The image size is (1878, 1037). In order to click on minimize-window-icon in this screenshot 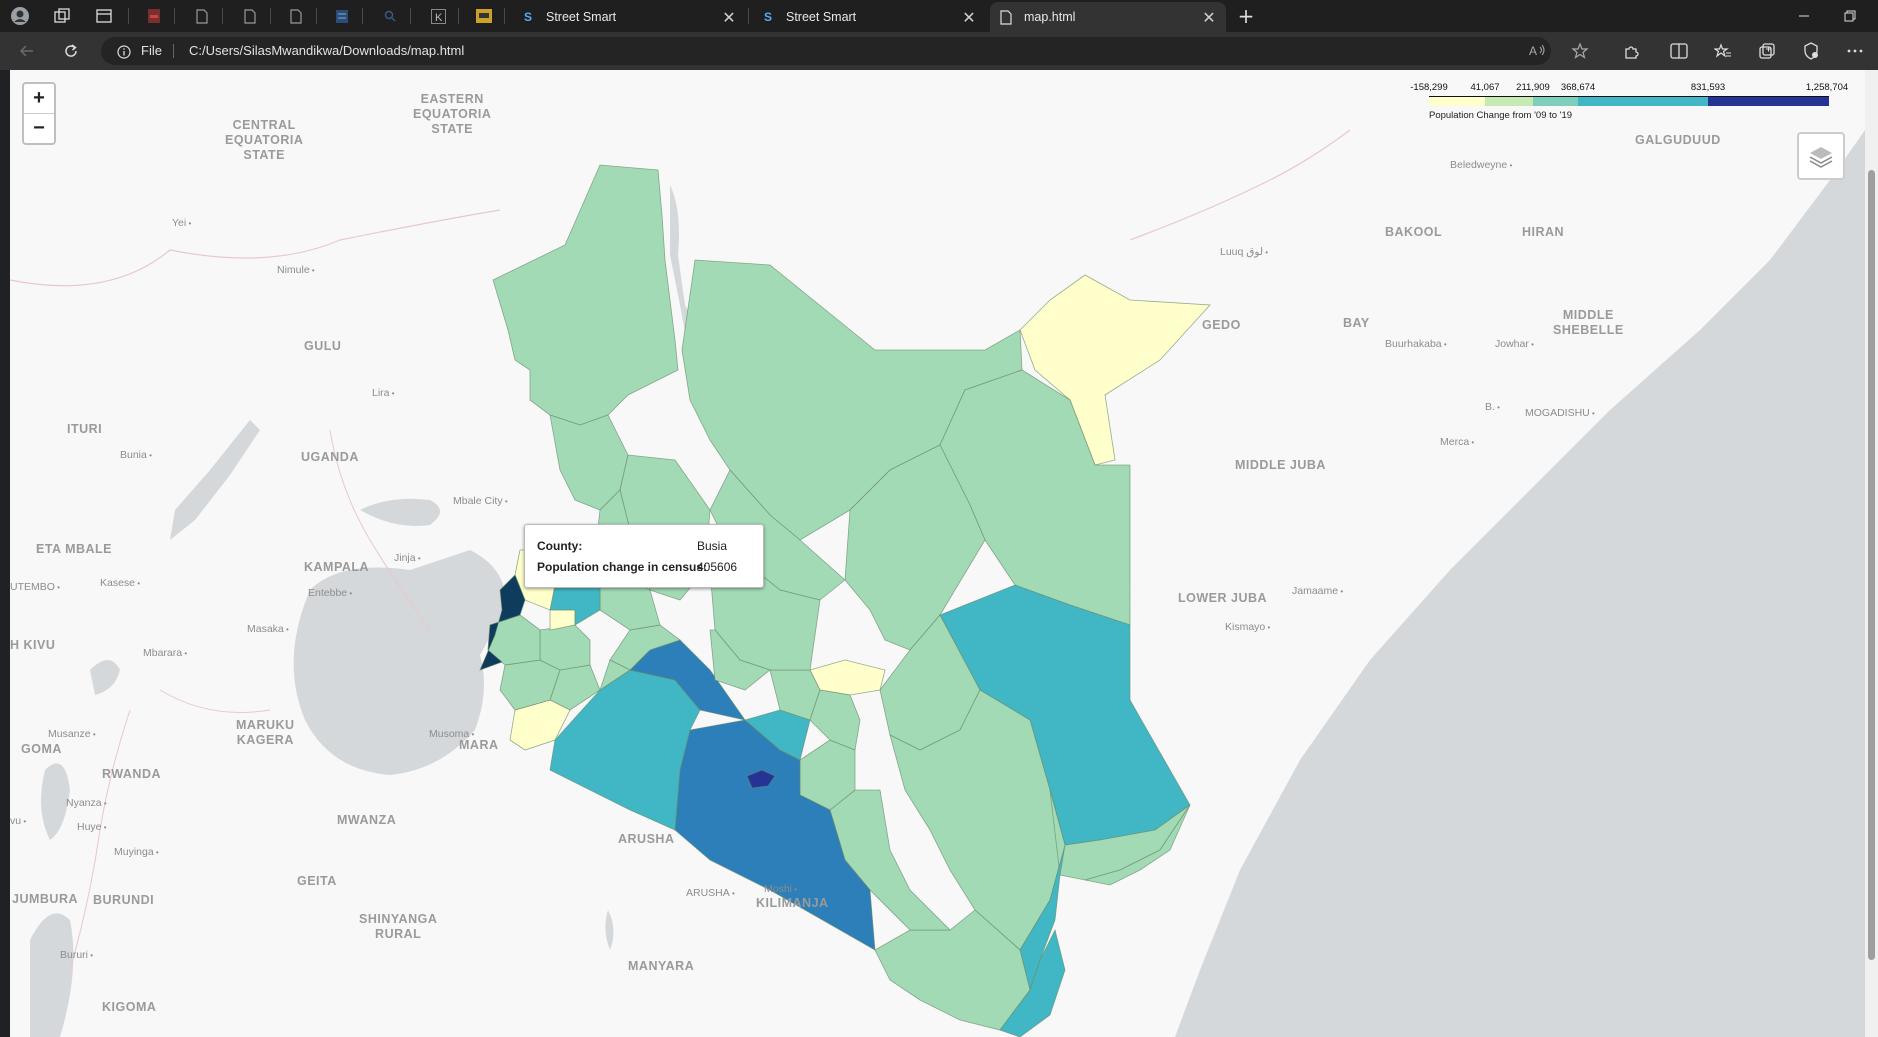, I will do `click(1804, 16)`.